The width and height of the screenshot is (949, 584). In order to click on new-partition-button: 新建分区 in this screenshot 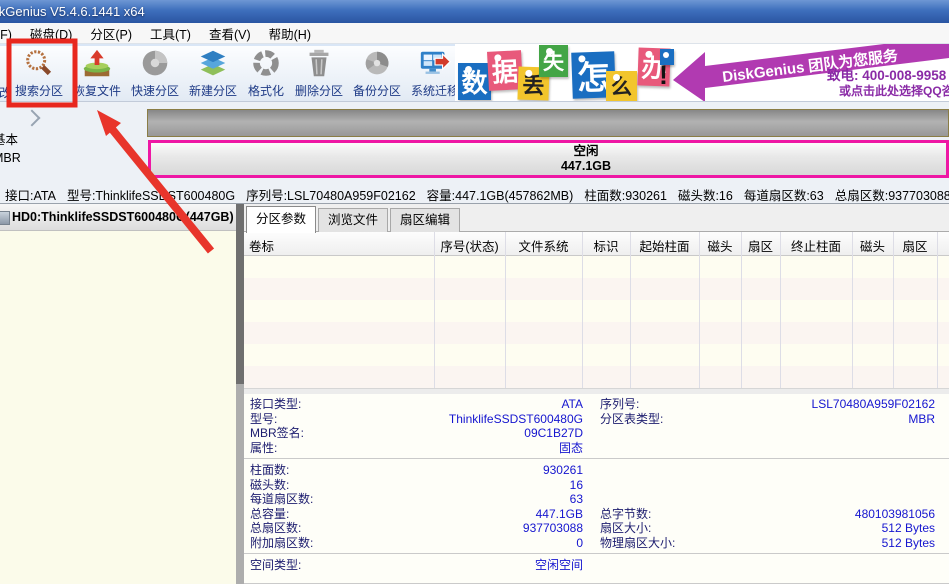, I will do `click(213, 73)`.